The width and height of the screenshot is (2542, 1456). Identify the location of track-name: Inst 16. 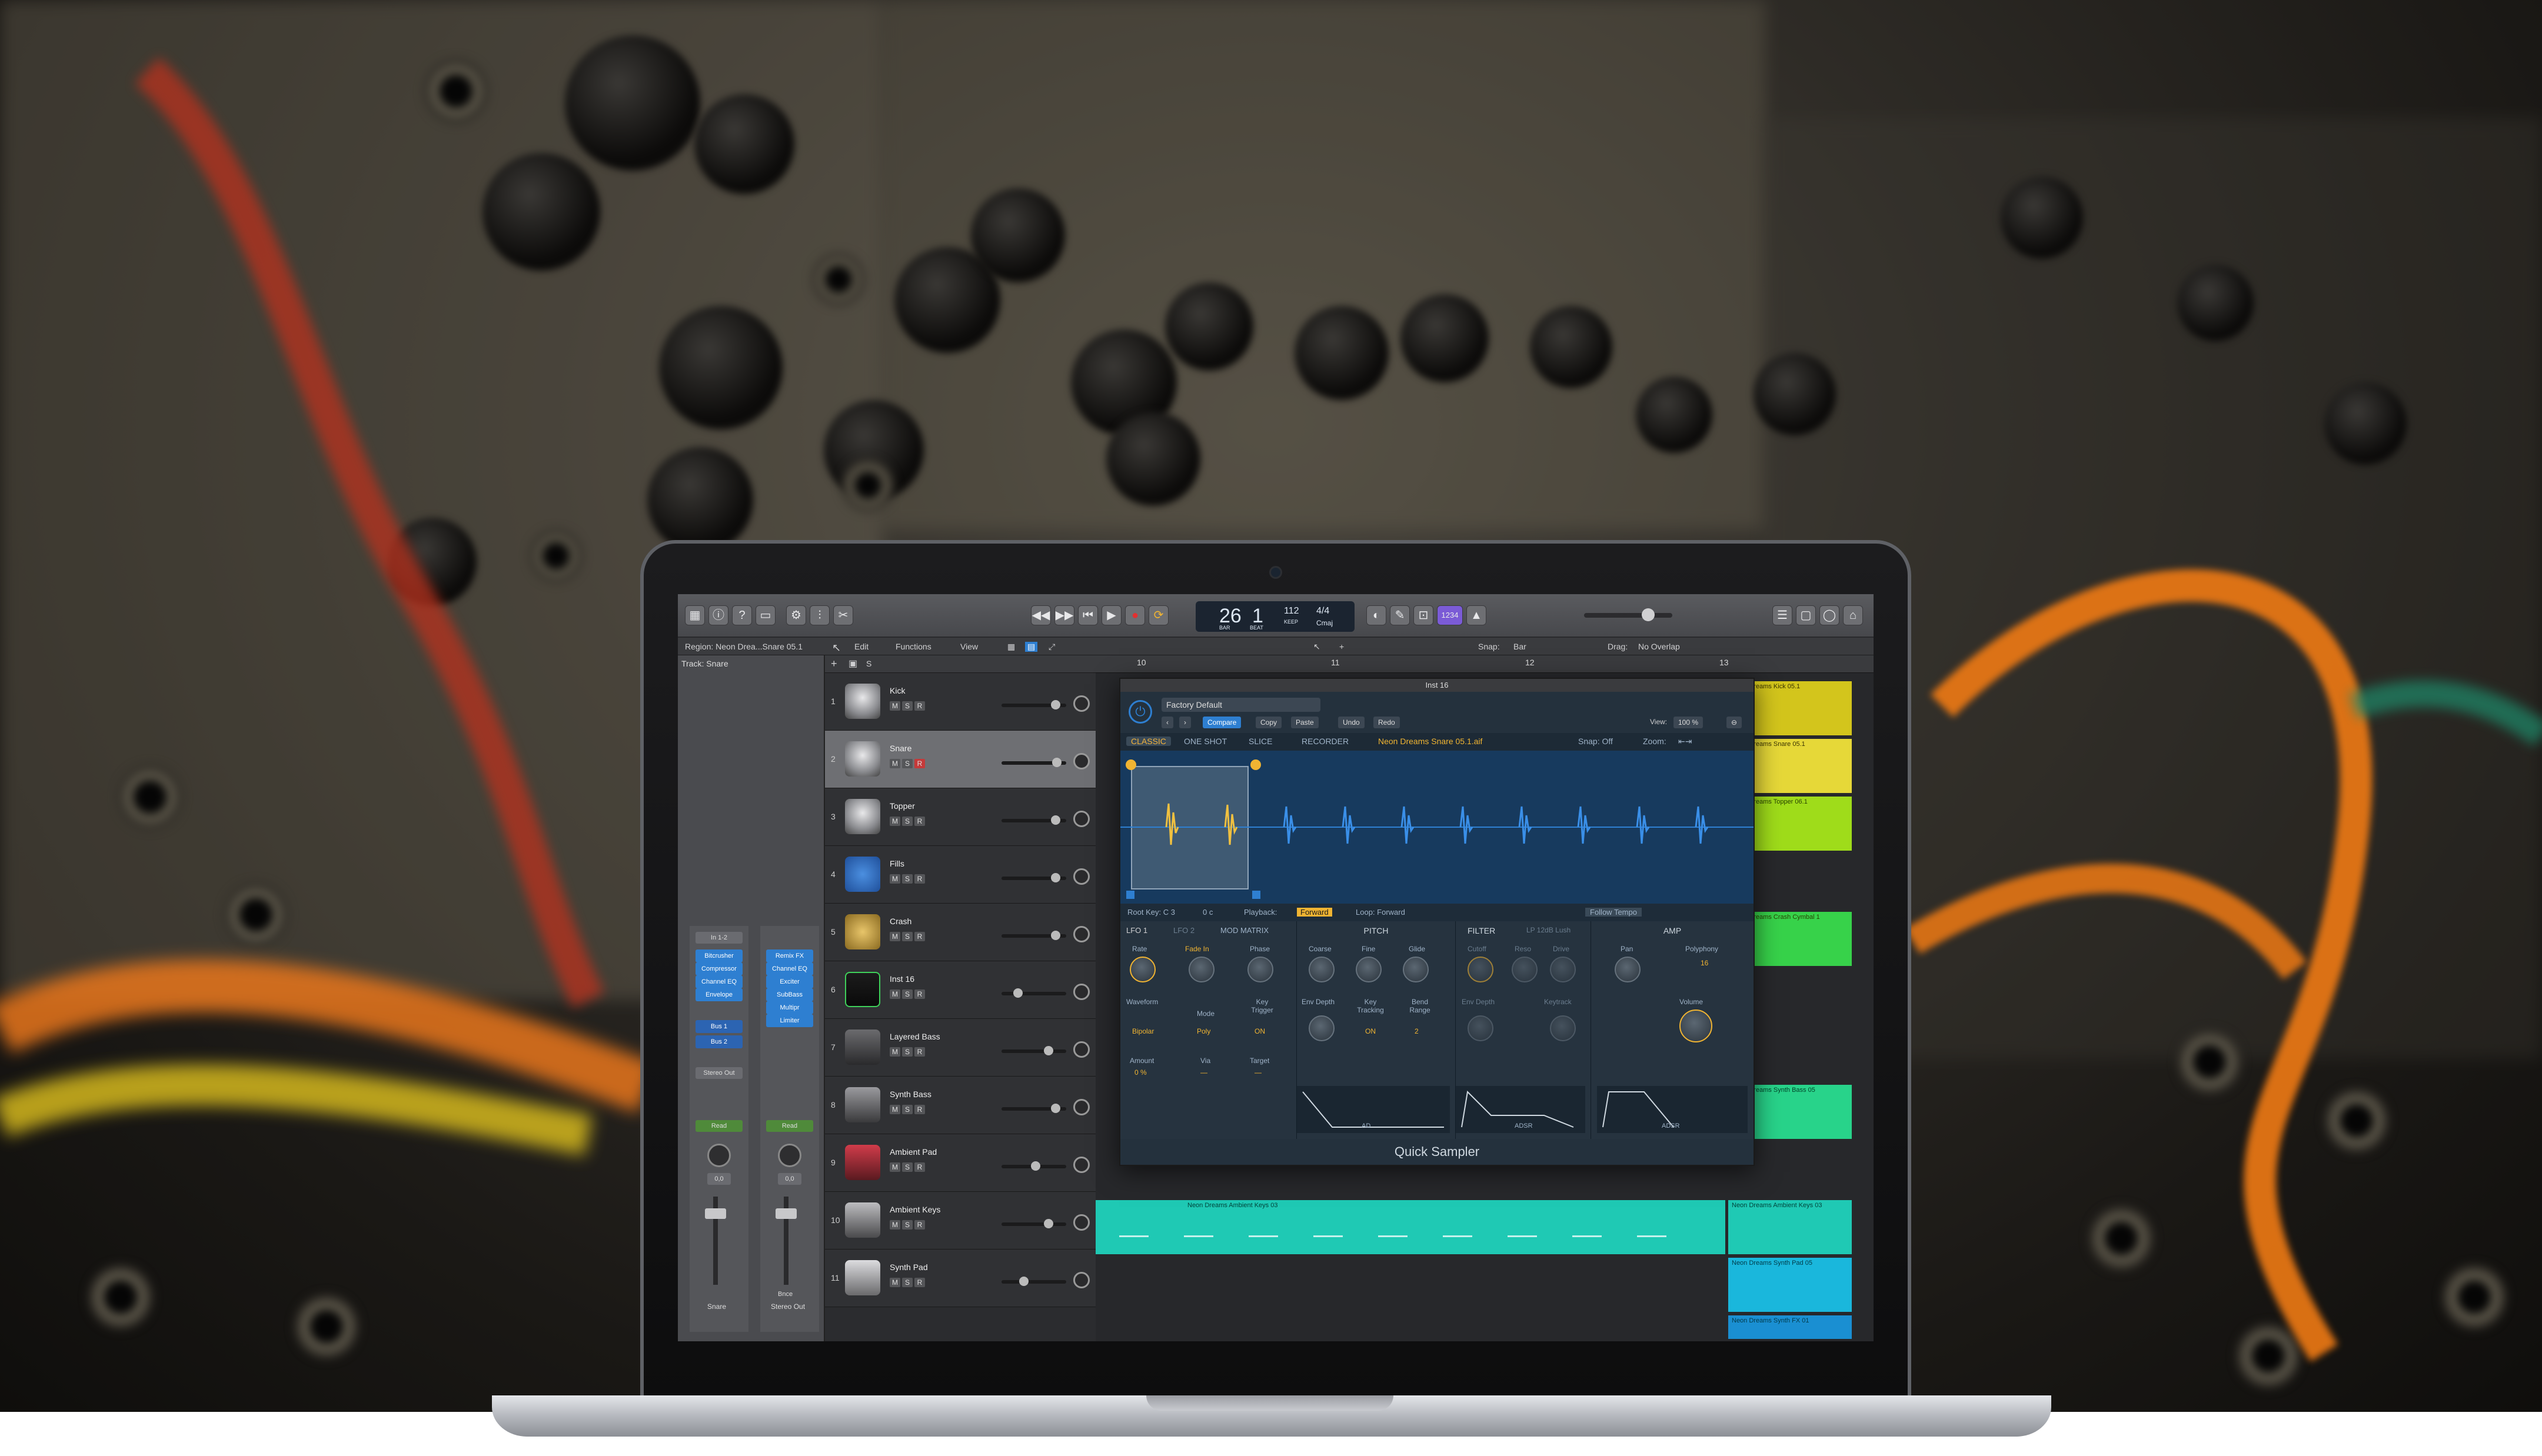
(902, 979).